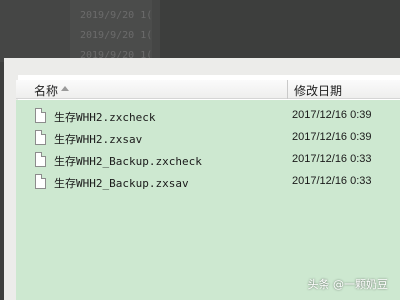 The height and width of the screenshot is (300, 400). I want to click on sort-ascending-icon, so click(65, 88).